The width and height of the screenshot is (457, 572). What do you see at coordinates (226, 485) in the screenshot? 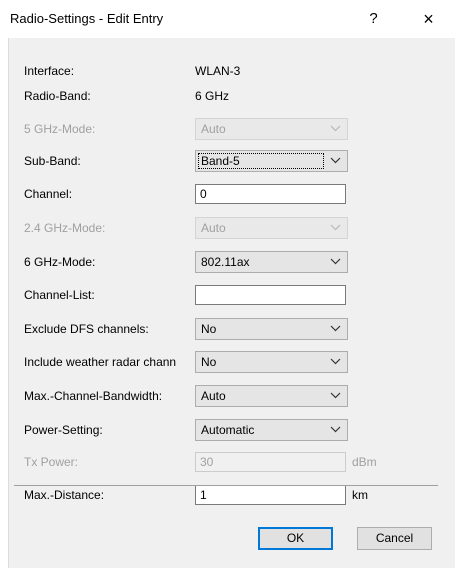
I see `button-separator` at bounding box center [226, 485].